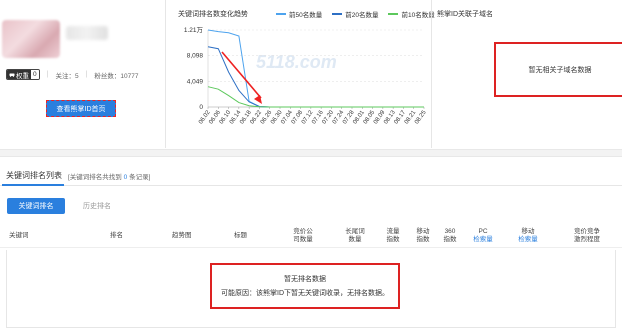 This screenshot has height=331, width=622. I want to click on section-separator, so click(311, 153).